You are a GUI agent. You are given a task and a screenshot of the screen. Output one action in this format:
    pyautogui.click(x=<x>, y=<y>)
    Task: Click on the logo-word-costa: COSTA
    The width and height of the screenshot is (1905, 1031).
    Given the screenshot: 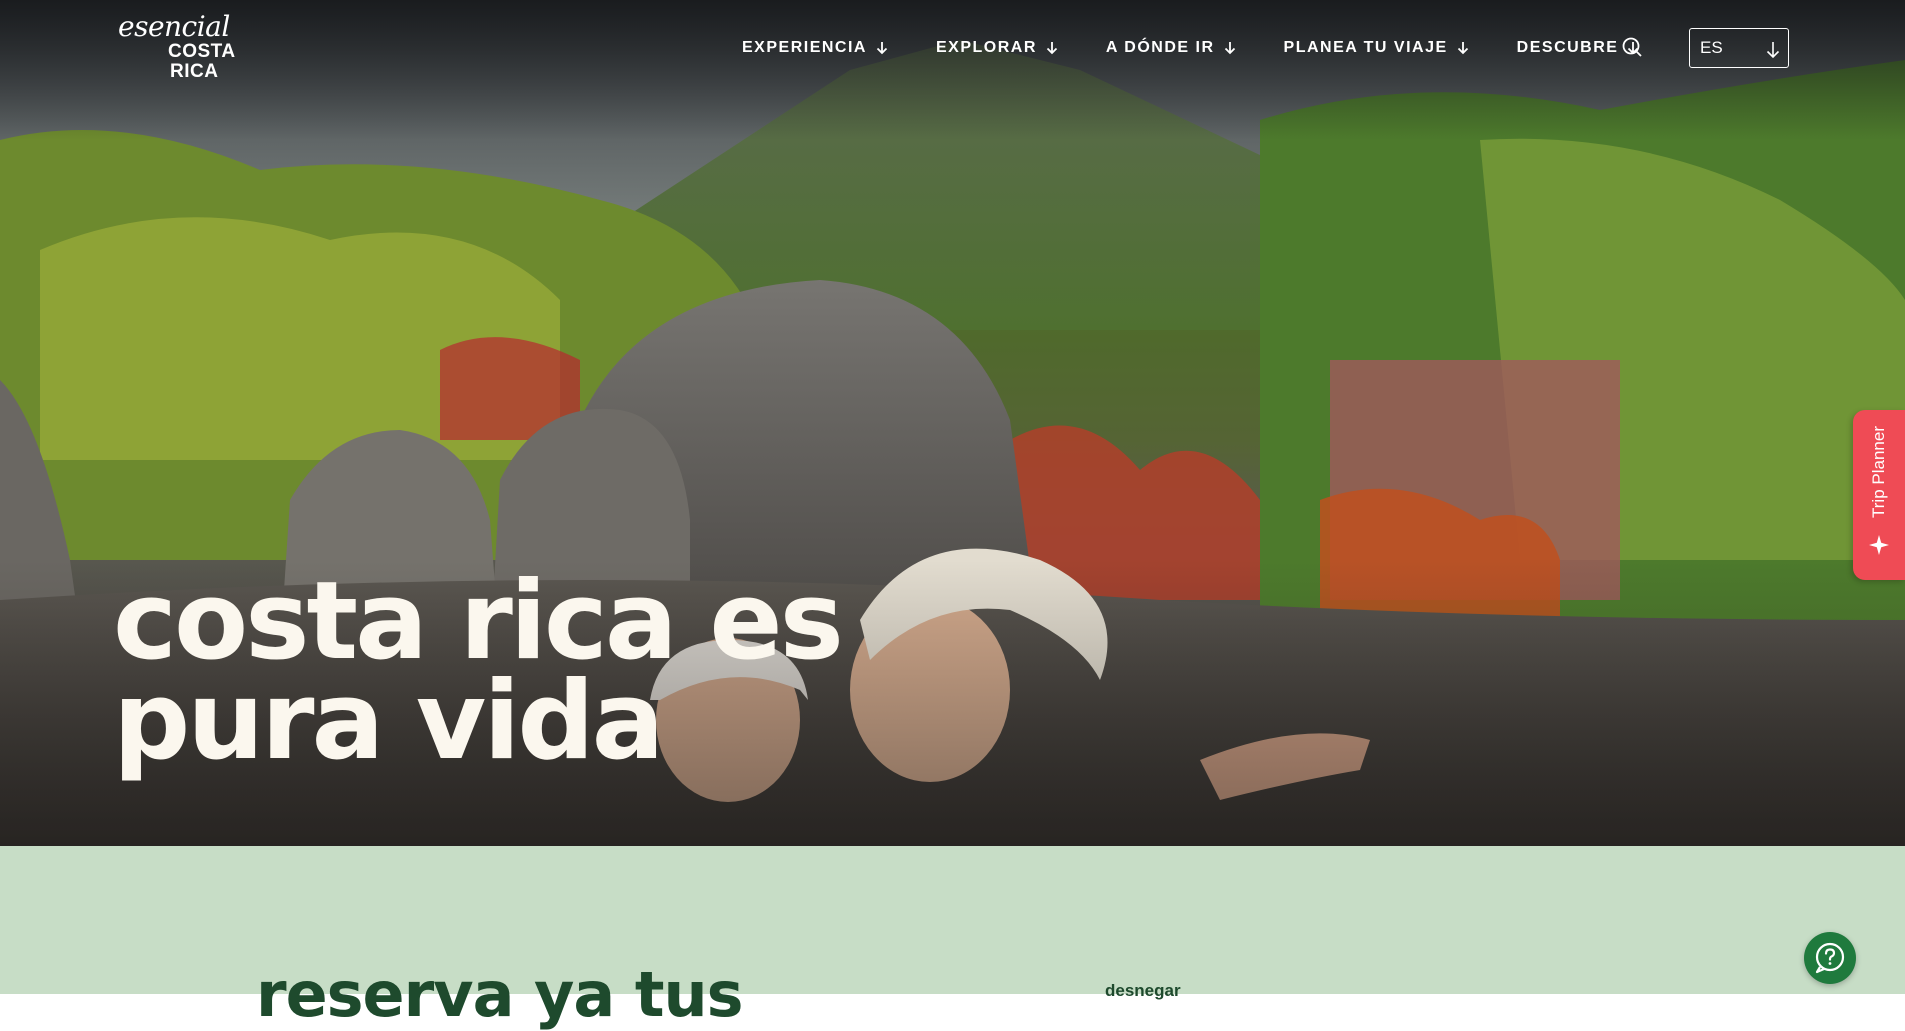 What is the action you would take?
    pyautogui.click(x=202, y=51)
    